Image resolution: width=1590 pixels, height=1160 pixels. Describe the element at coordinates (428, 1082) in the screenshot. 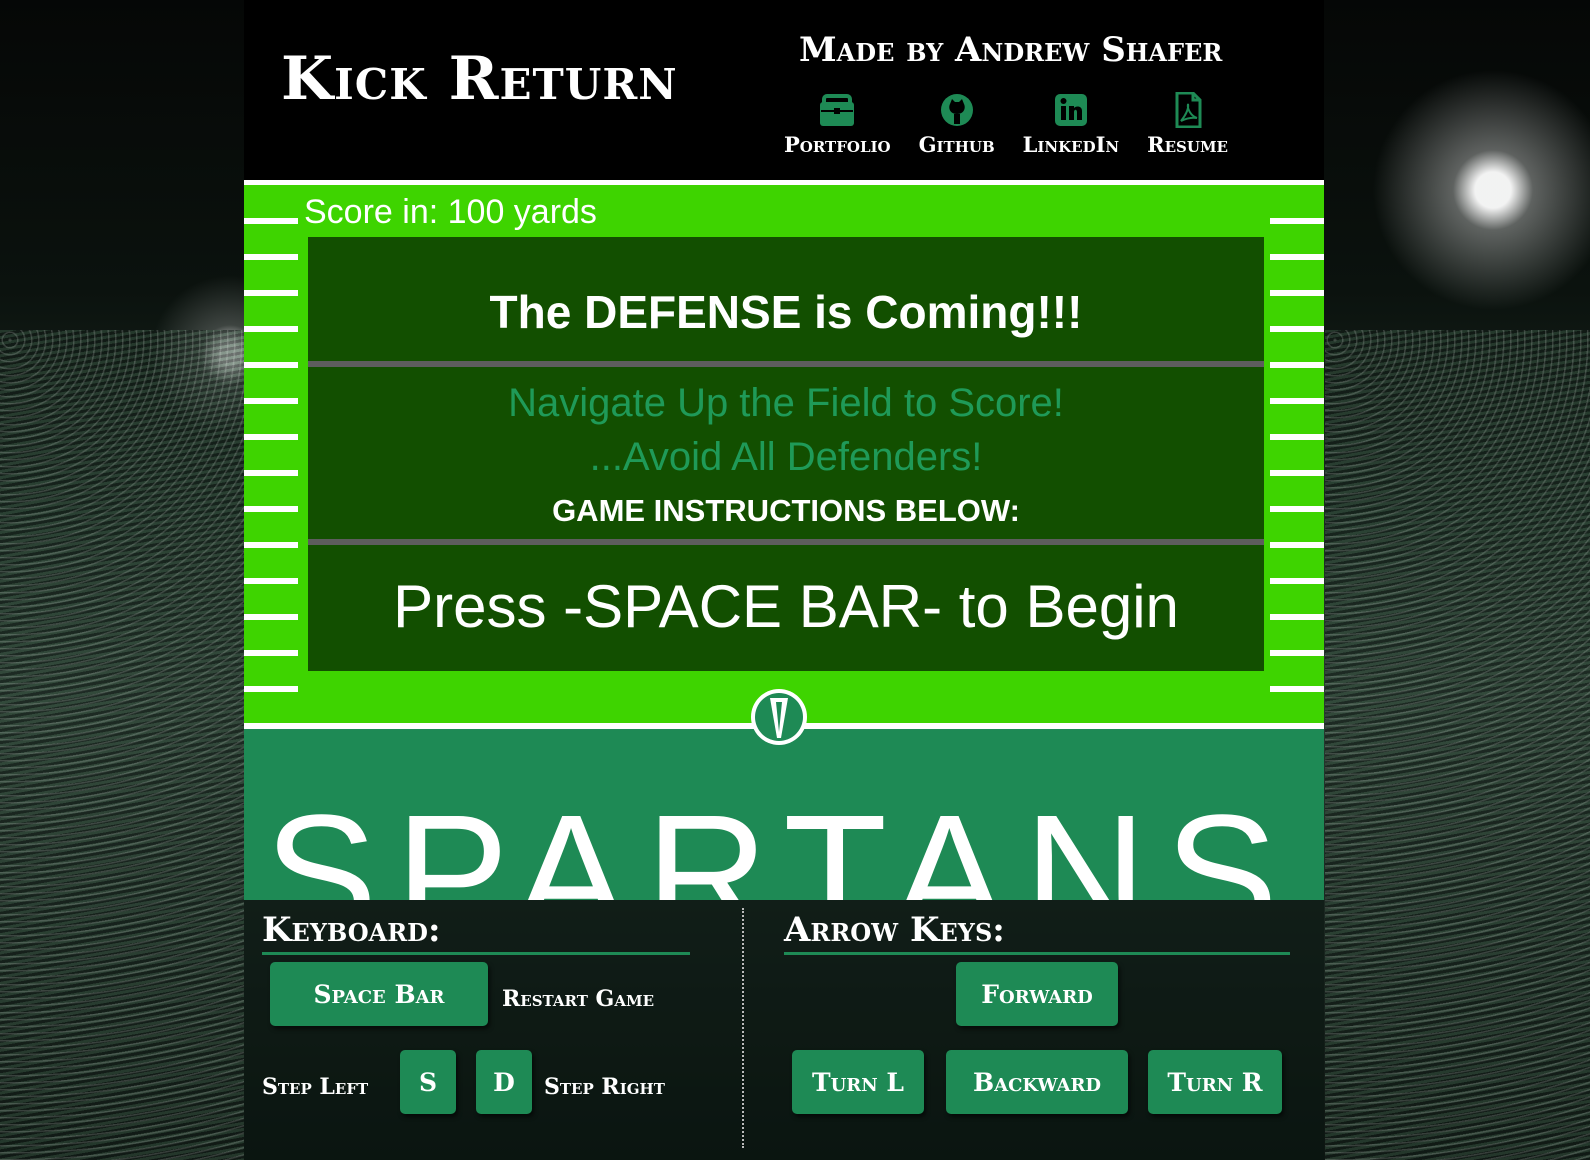

I see `s-key-button: S` at that location.